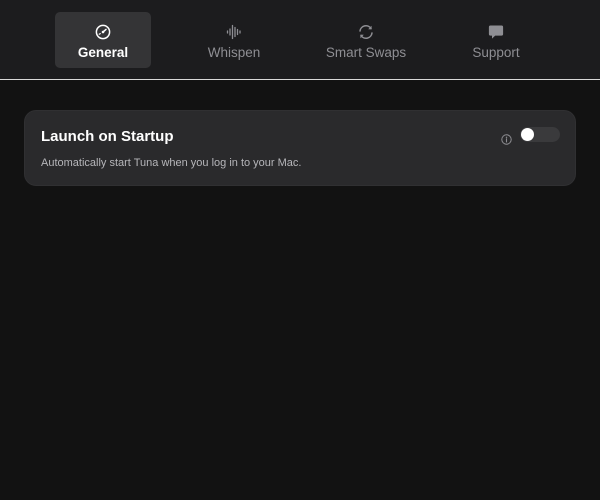 The image size is (600, 500). Describe the element at coordinates (496, 32) in the screenshot. I see `chat-bubble-icon` at that location.